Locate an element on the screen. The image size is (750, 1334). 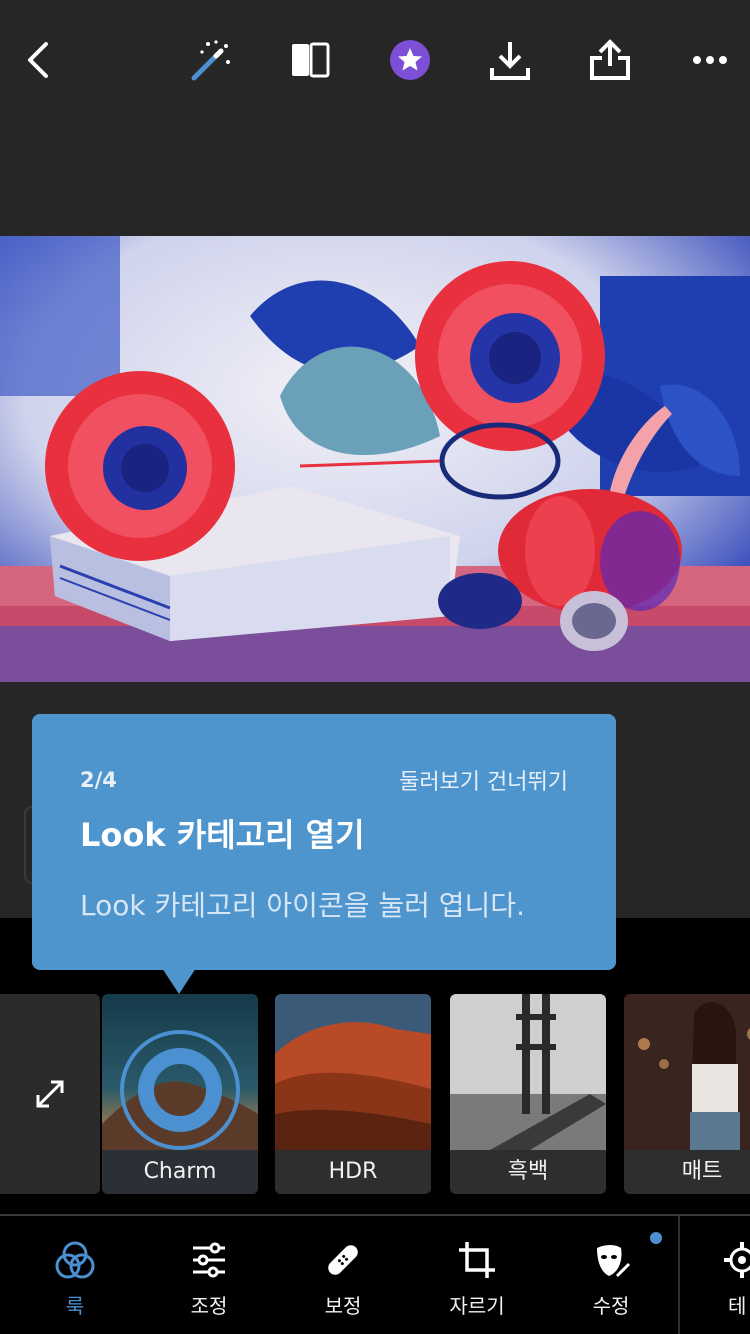
retouch-mask-icon is located at coordinates (614, 1261).